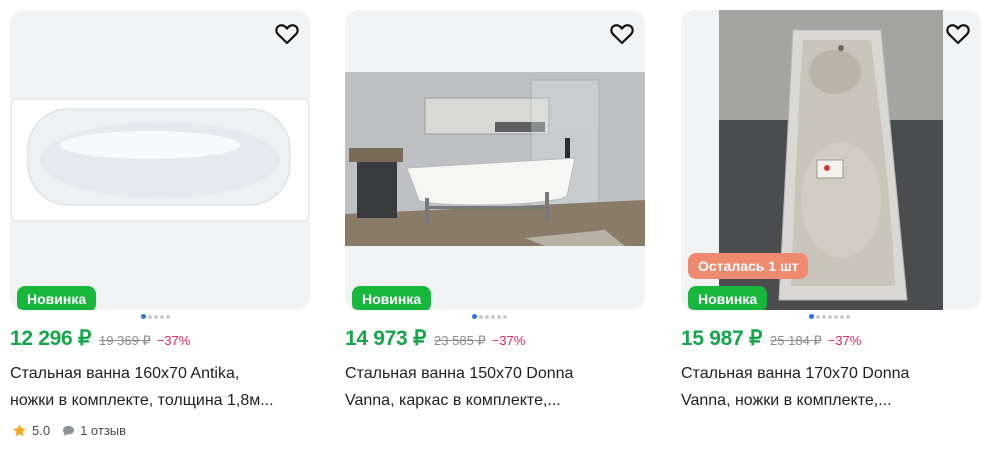 The height and width of the screenshot is (453, 989). What do you see at coordinates (796, 340) in the screenshot?
I see `old-price: 25 184 ₽` at bounding box center [796, 340].